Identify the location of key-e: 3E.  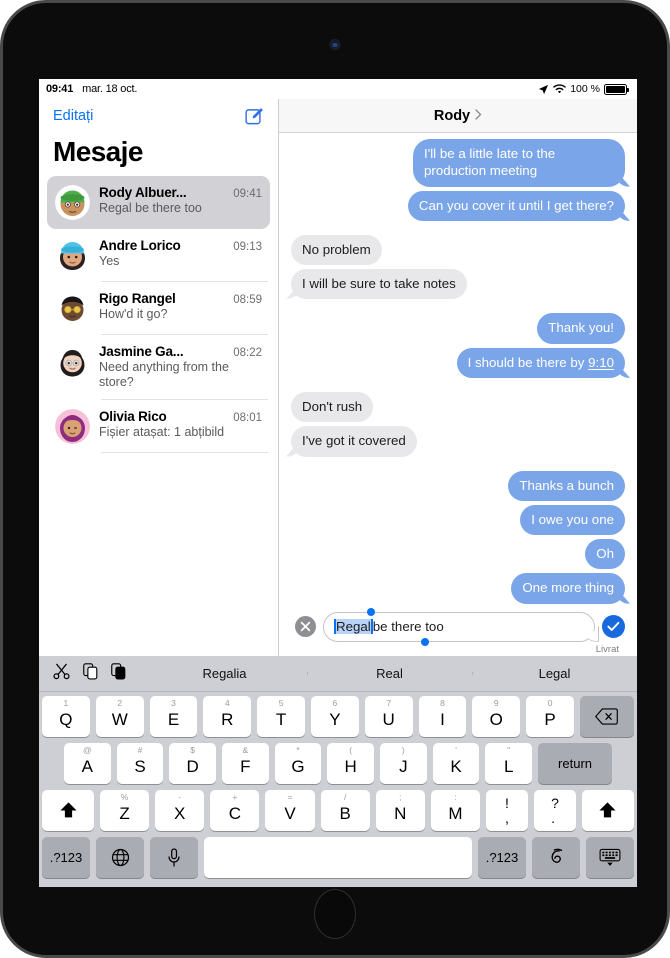
(173, 716).